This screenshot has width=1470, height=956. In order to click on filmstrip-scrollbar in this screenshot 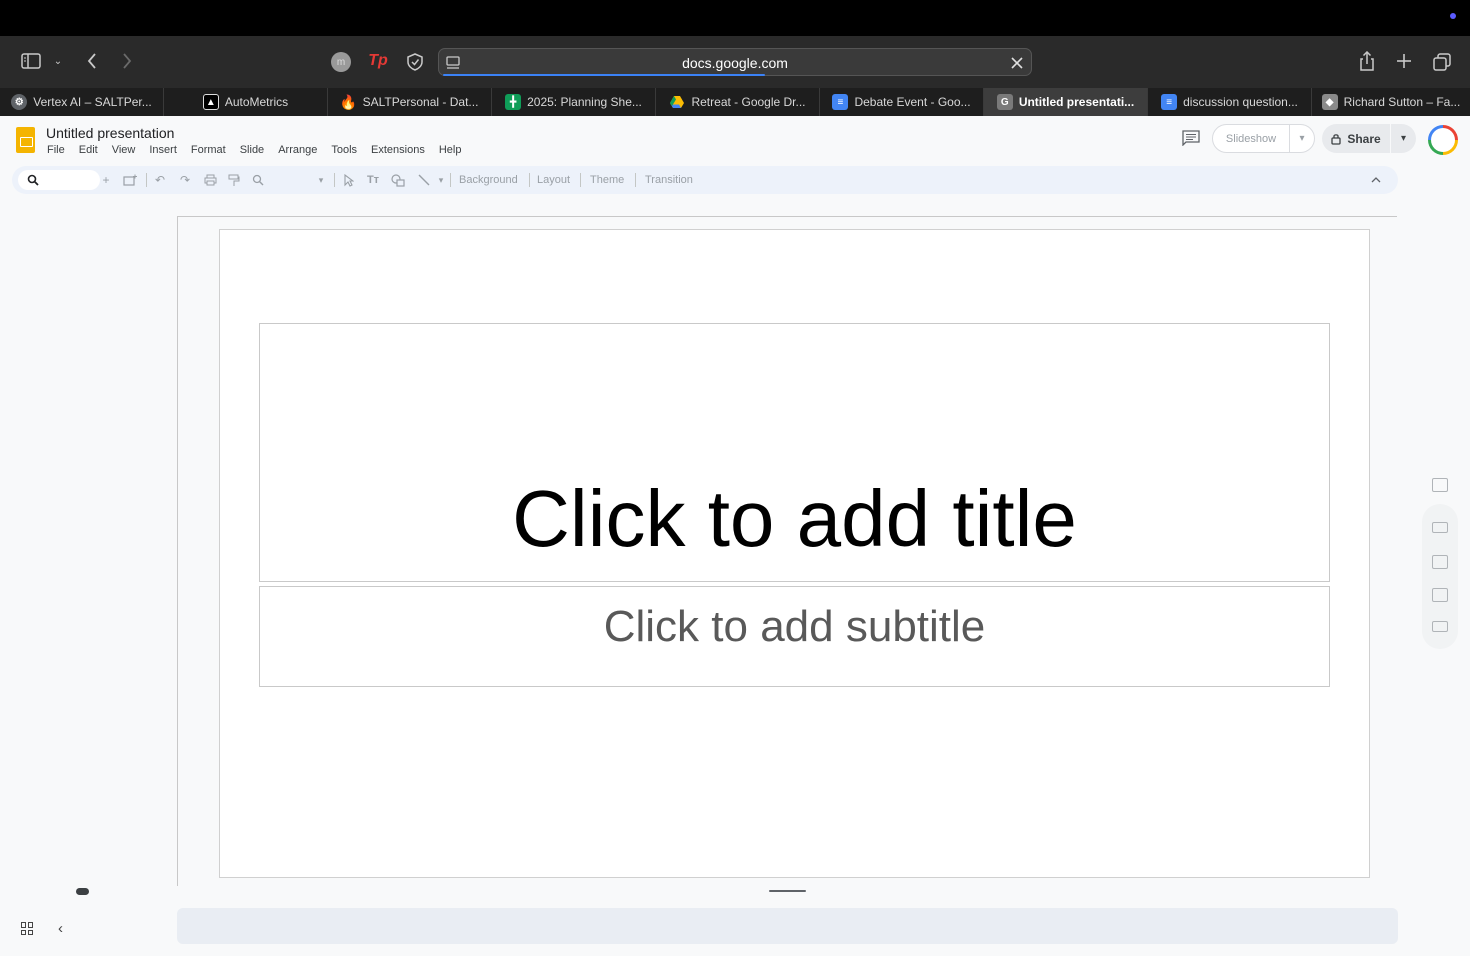, I will do `click(82, 891)`.